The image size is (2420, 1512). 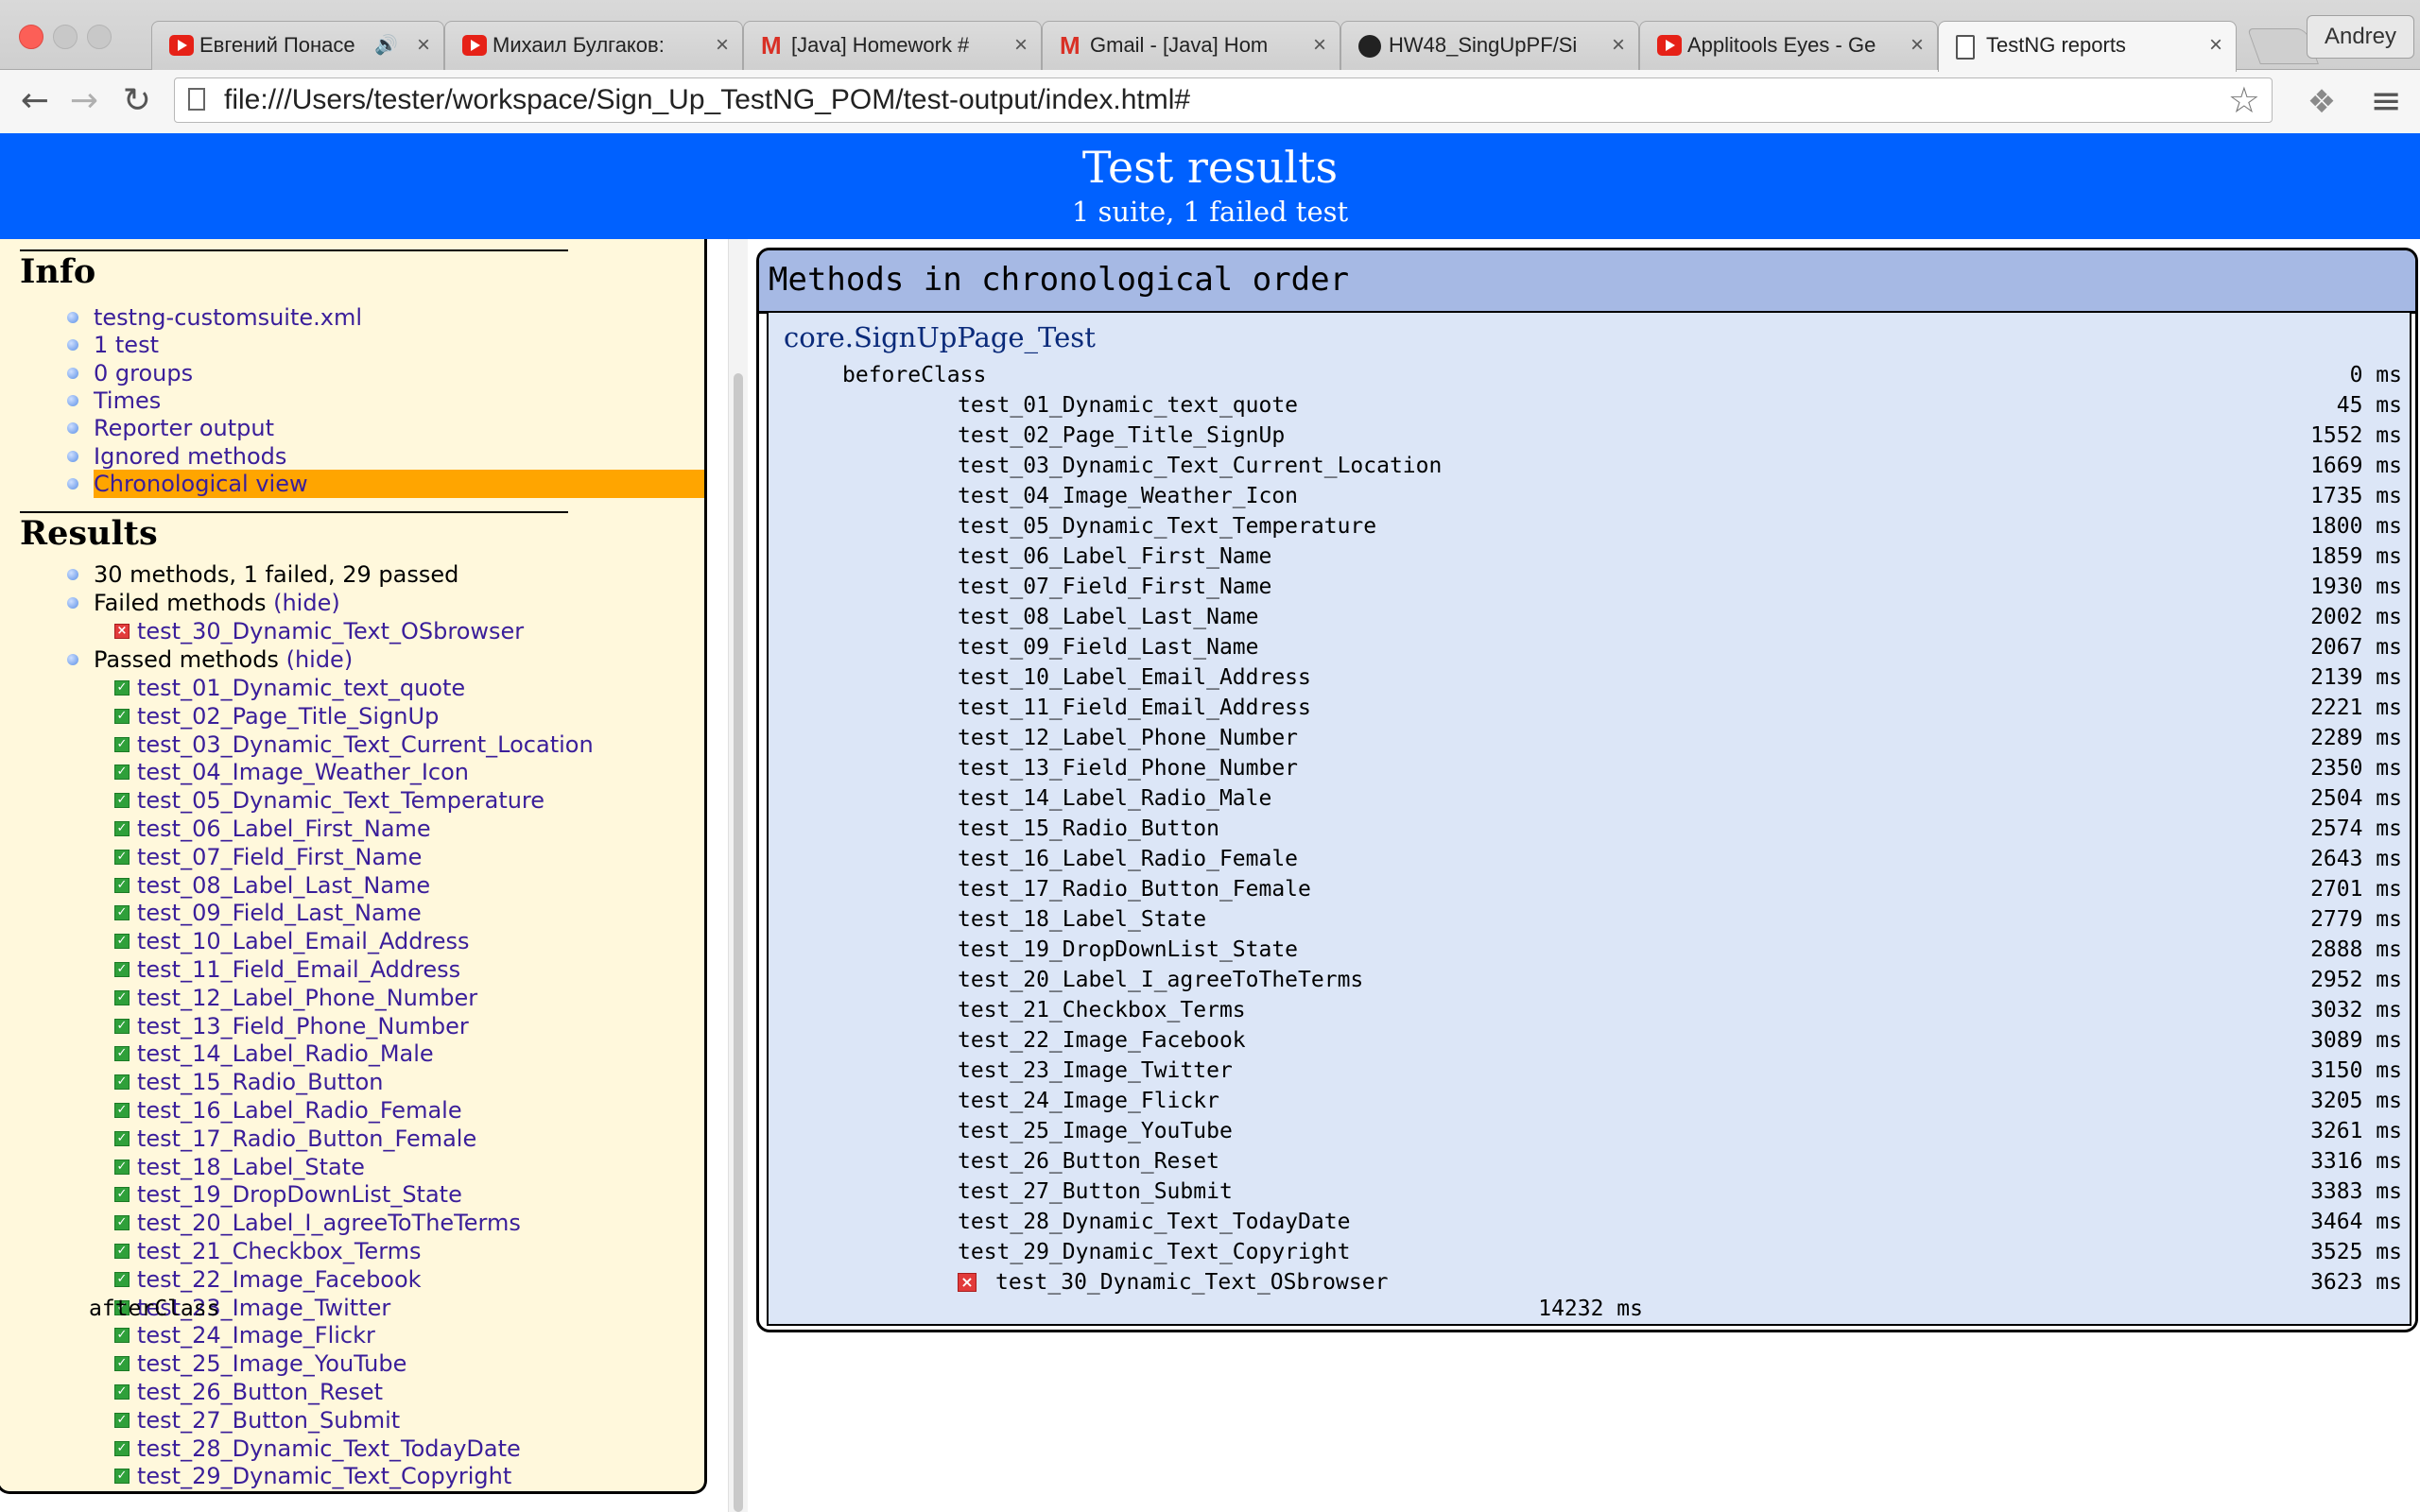 What do you see at coordinates (303, 1026) in the screenshot?
I see `passed-method-link: test_13_Field_Phone_Number` at bounding box center [303, 1026].